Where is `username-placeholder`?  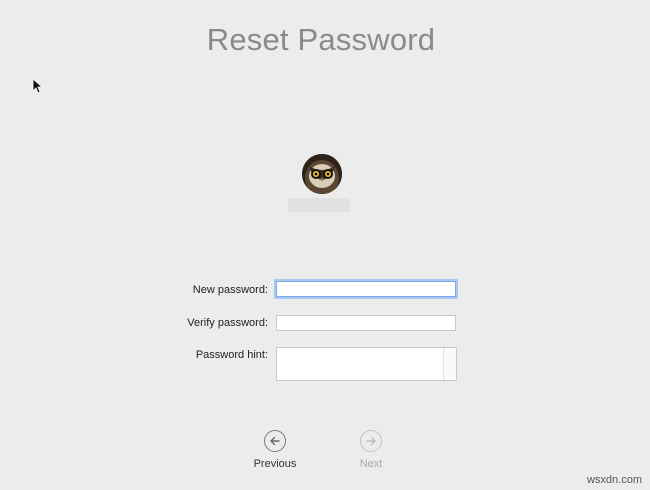 username-placeholder is located at coordinates (319, 205).